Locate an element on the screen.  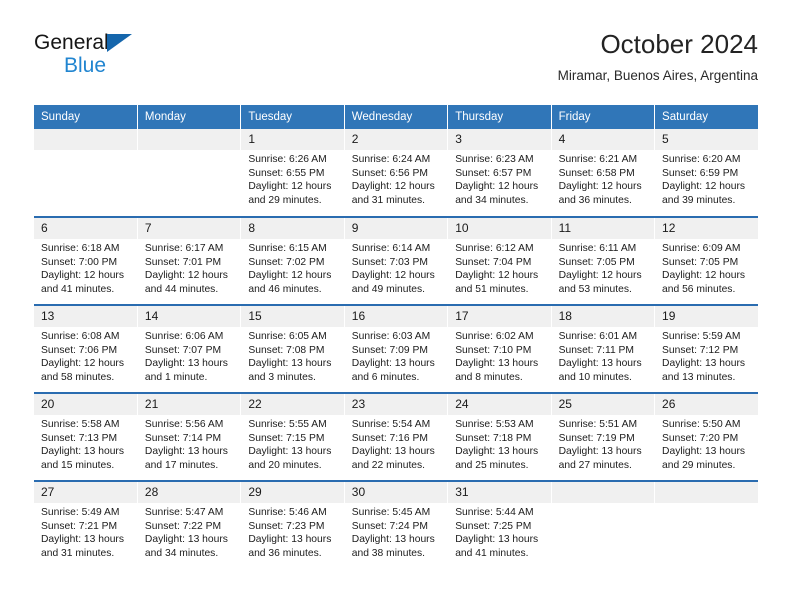
sunrise-text: Sunrise: 5:45 AM is located at coordinates (391, 512).